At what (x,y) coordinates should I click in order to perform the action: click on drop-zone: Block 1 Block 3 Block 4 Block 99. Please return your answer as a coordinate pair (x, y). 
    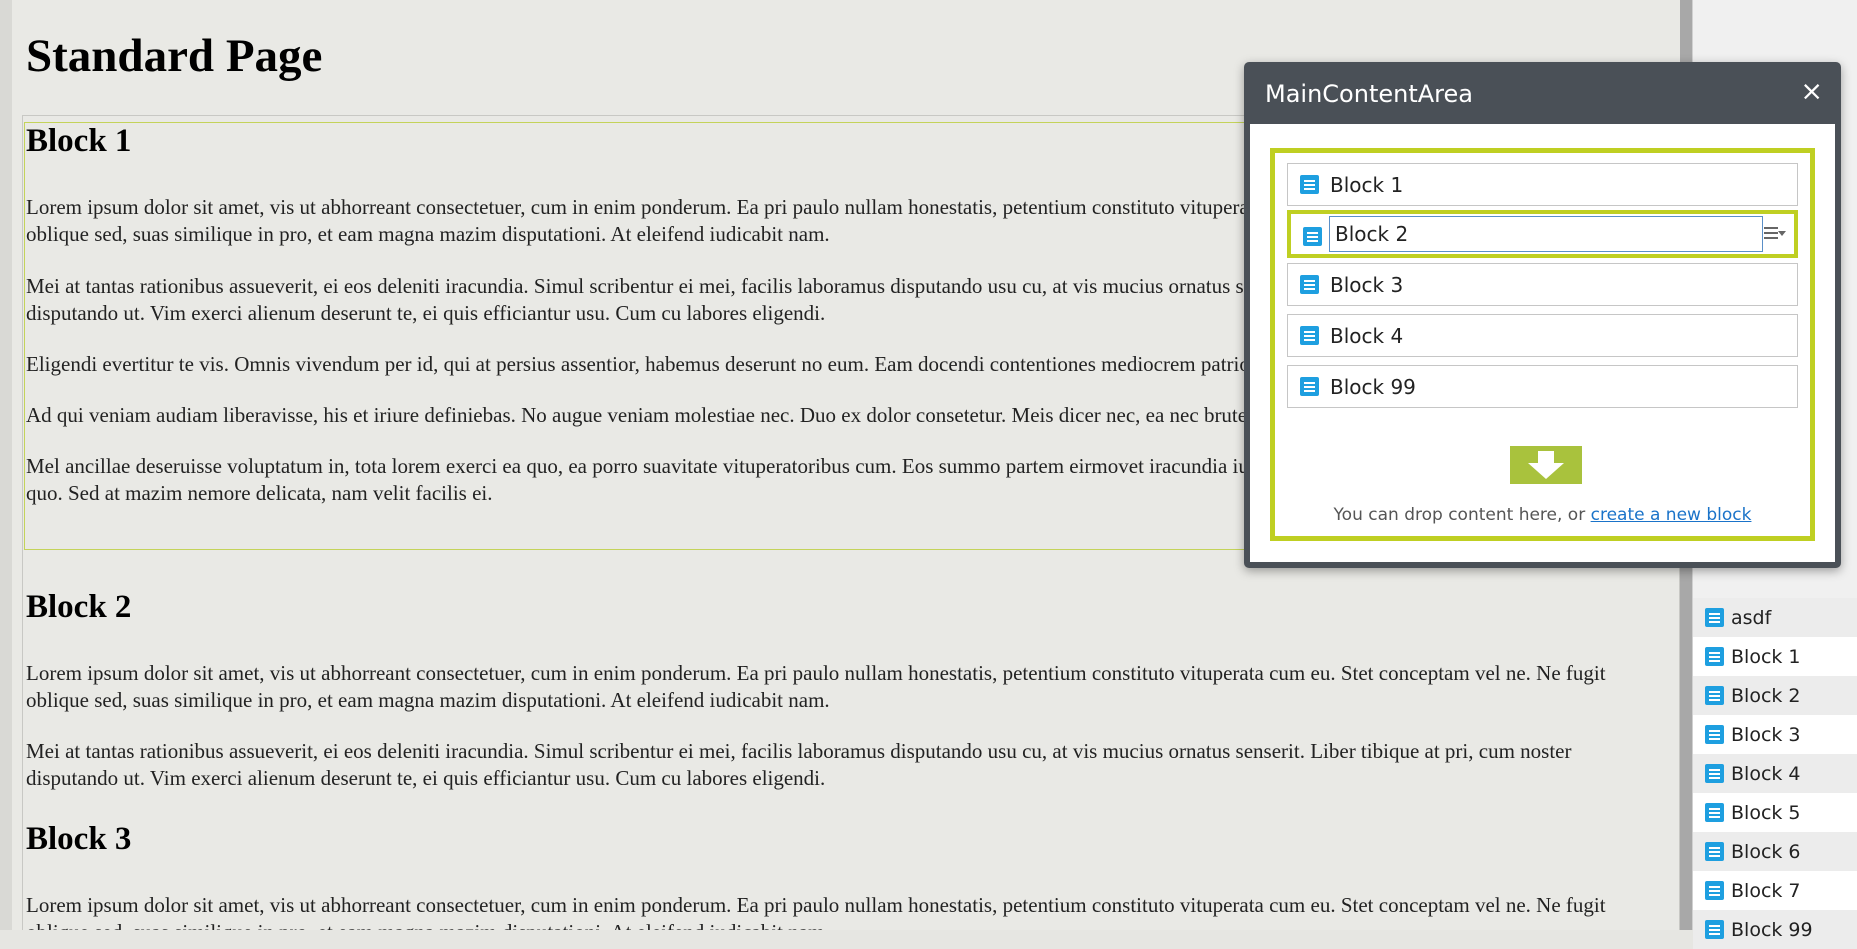
    Looking at the image, I should click on (1542, 344).